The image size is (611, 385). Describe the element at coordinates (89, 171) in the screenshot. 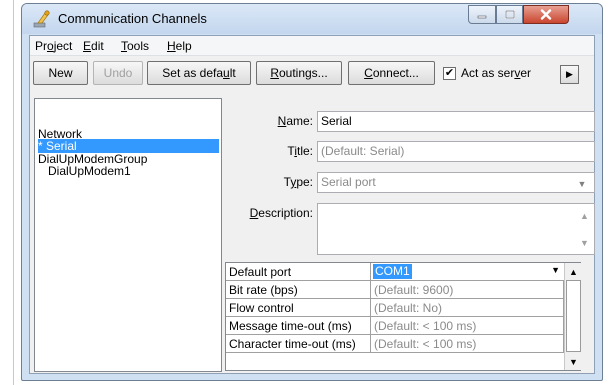

I see `tree-item-dialupmodem1: DialUpModem1` at that location.